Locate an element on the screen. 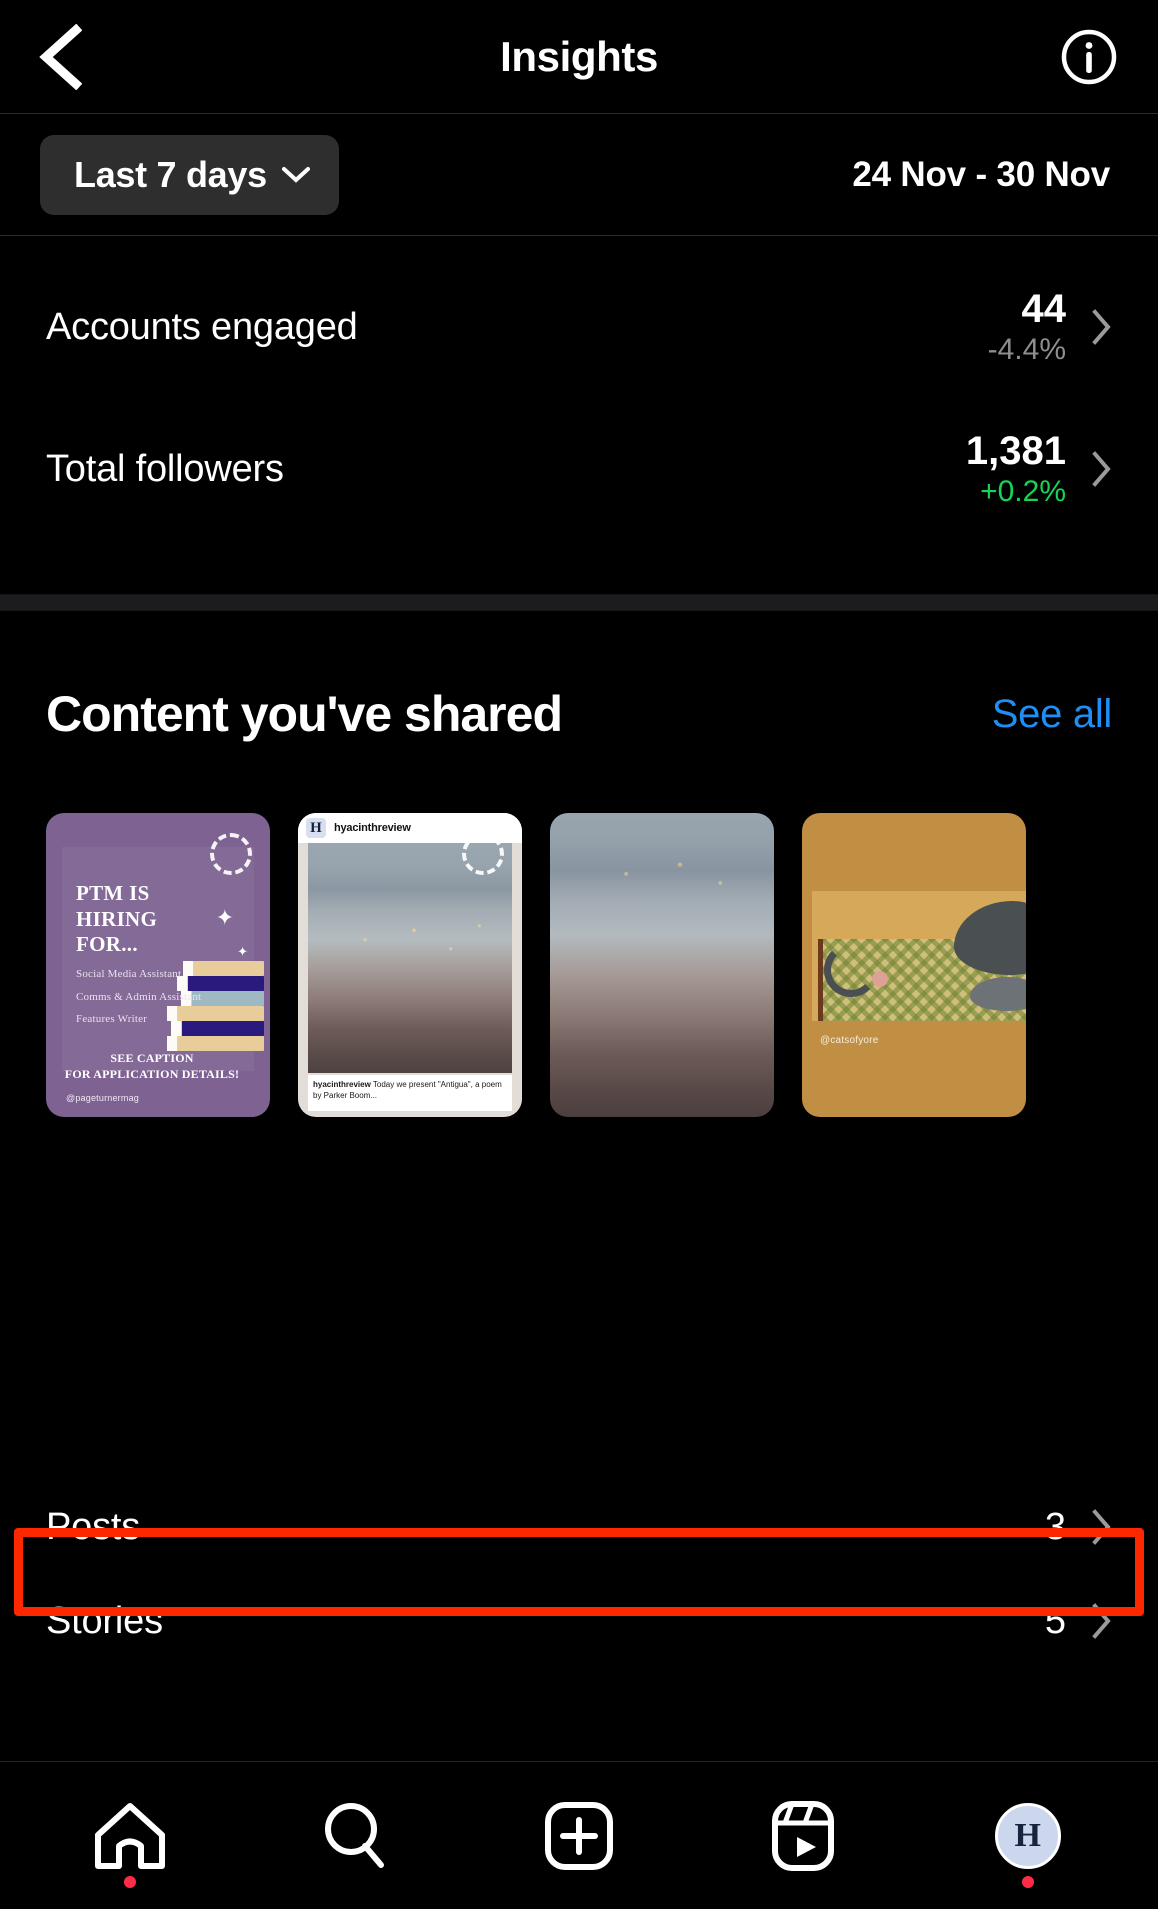 The width and height of the screenshot is (1158, 1909). content-section-header: Content you've shared See all is located at coordinates (579, 714).